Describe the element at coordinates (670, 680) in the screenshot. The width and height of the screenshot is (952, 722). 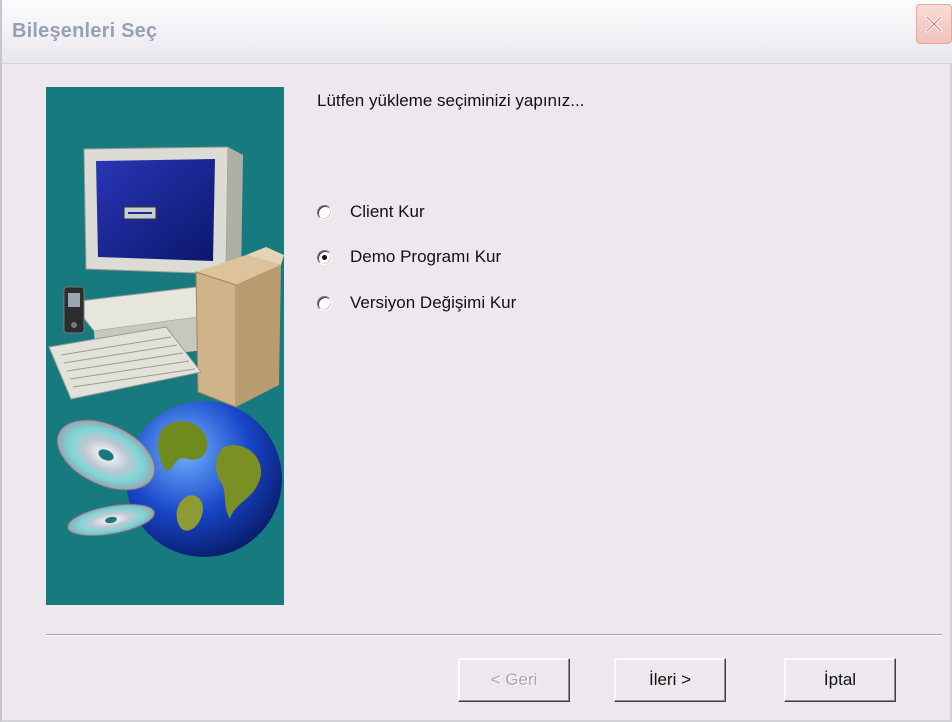
I see `next-button: İleri >` at that location.